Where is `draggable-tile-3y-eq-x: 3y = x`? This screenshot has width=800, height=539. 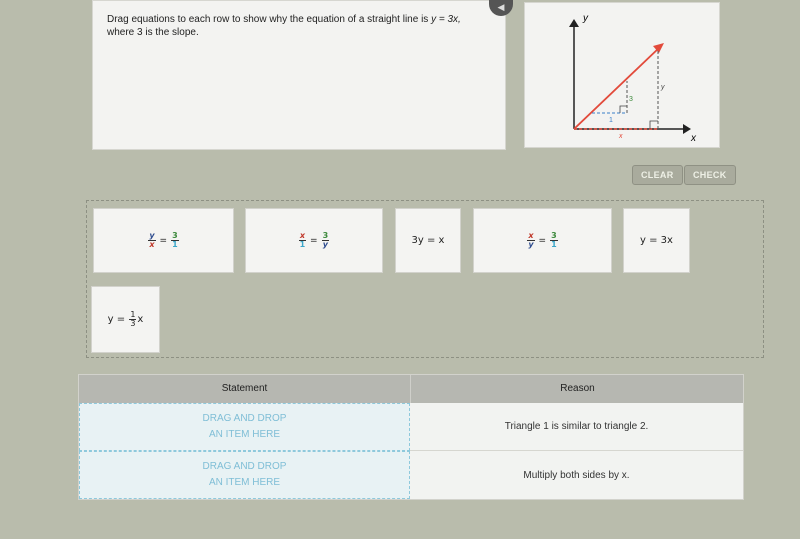
draggable-tile-3y-eq-x: 3y = x is located at coordinates (428, 240).